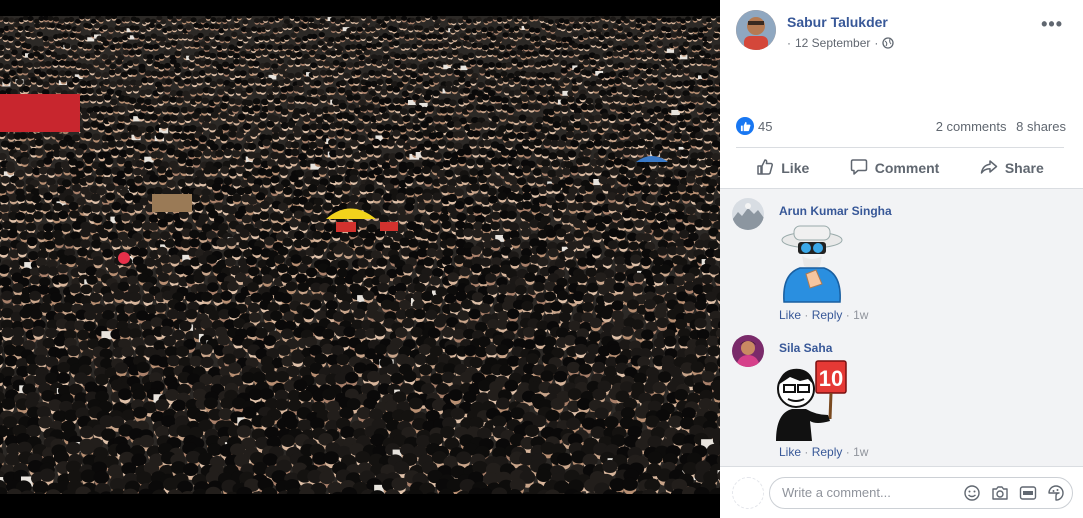 The width and height of the screenshot is (1083, 518). Describe the element at coordinates (859, 168) in the screenshot. I see `comment-bubble-icon` at that location.